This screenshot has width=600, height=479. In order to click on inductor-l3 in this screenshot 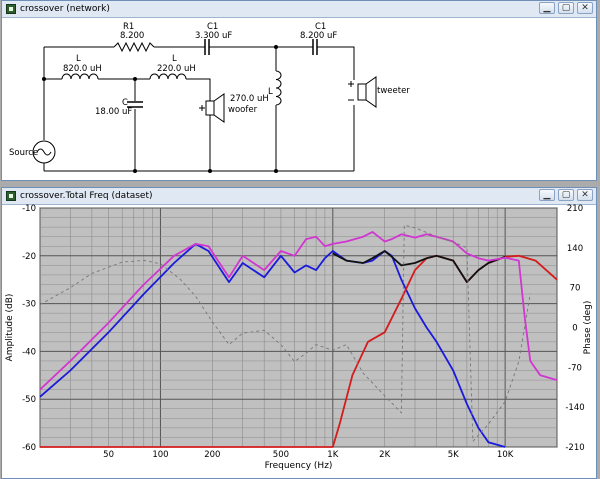, I will do `click(278, 88)`.